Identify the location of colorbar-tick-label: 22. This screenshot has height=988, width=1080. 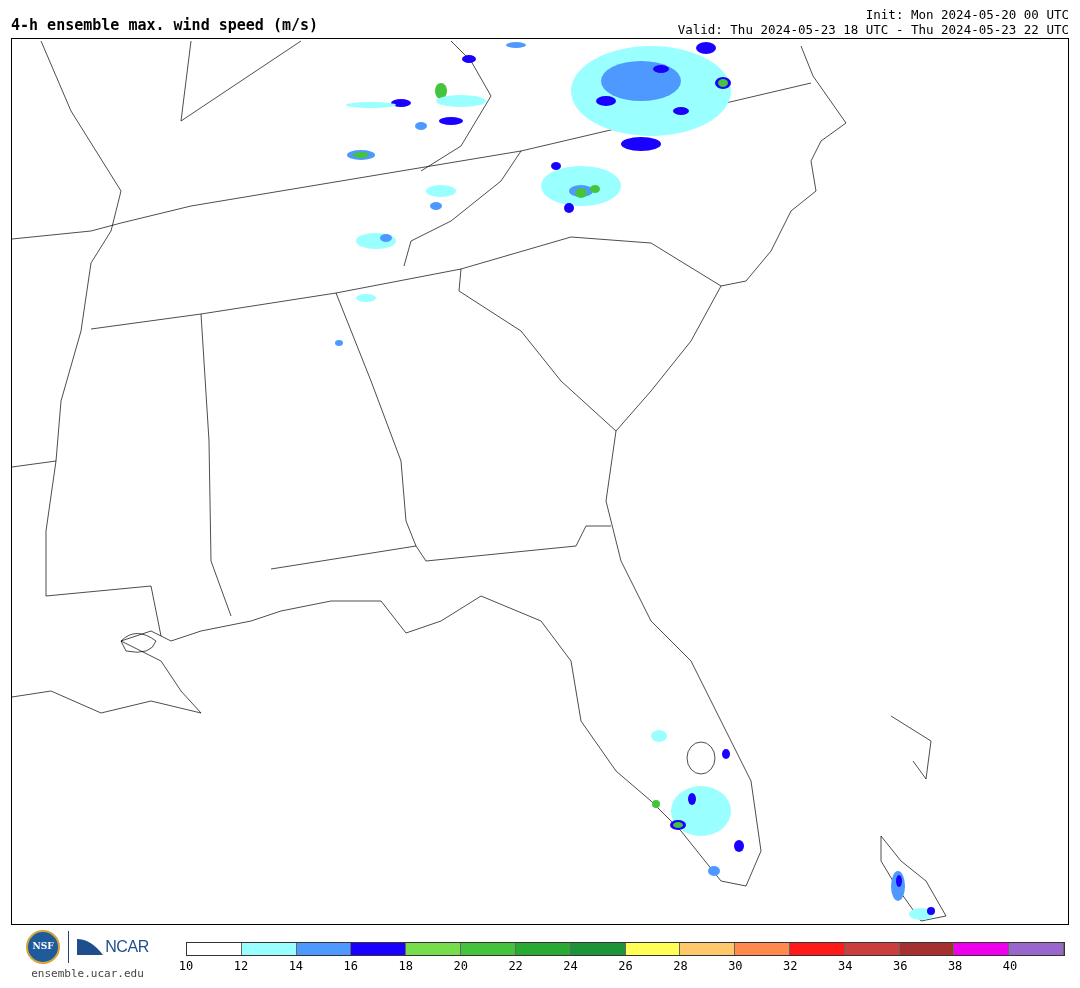
(515, 966).